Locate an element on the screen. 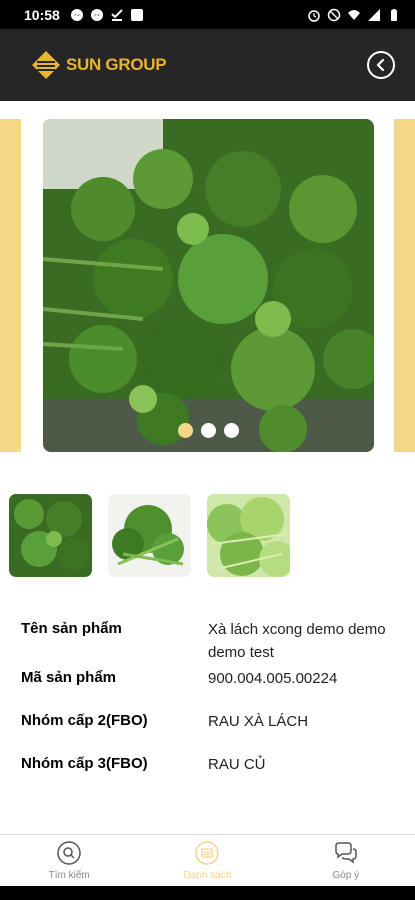 The image size is (415, 900). info-row-group3: Nhóm cấp 3(FBO) RAU CỦ is located at coordinates (211, 764).